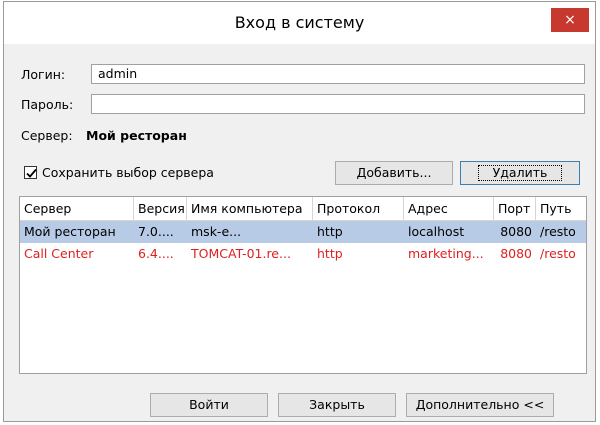 Image resolution: width=600 pixels, height=425 pixels. What do you see at coordinates (47, 135) in the screenshot?
I see `server-label: Сервер:` at bounding box center [47, 135].